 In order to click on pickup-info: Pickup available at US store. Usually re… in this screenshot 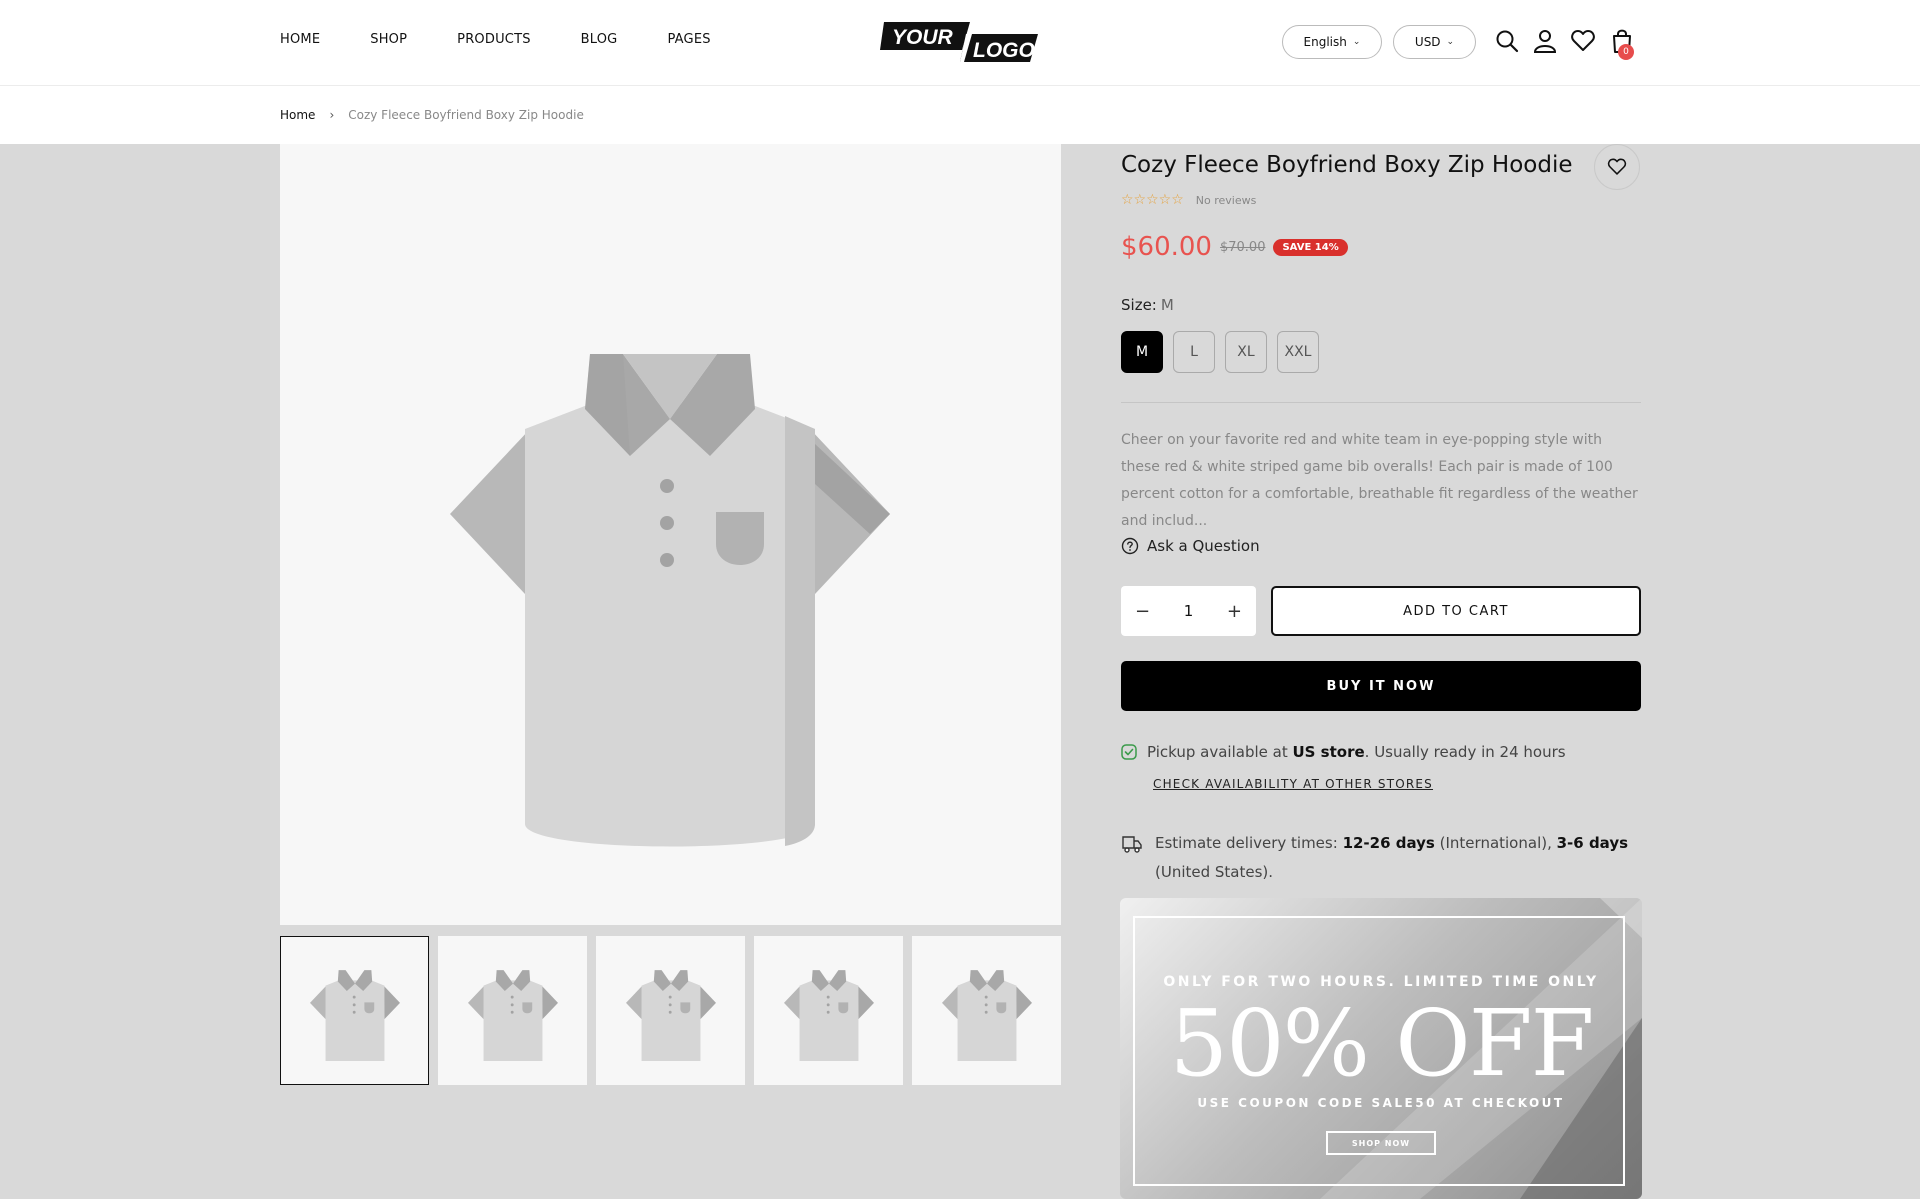, I will do `click(1343, 752)`.